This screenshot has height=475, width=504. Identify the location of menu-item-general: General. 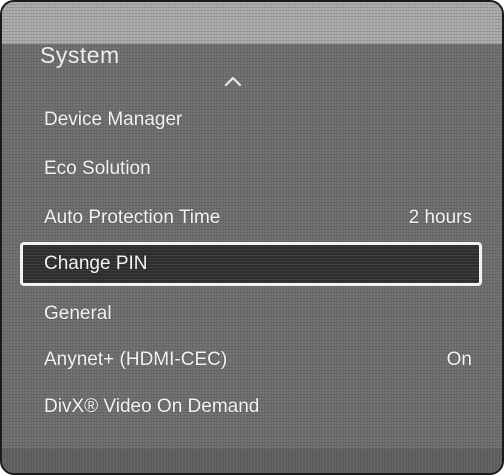
(251, 314).